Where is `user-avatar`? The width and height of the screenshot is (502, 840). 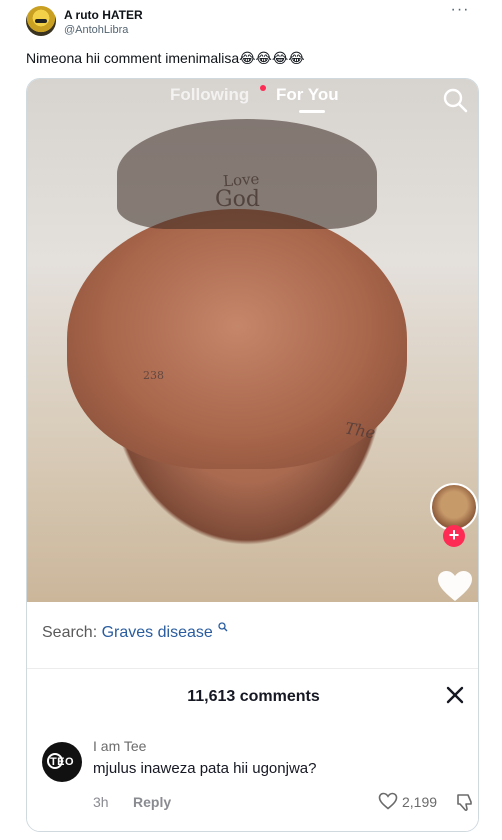
user-avatar is located at coordinates (41, 21).